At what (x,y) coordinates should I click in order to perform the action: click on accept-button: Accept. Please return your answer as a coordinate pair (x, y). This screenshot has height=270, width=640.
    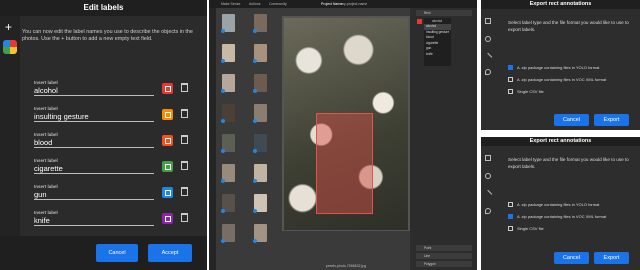
    Looking at the image, I should click on (170, 253).